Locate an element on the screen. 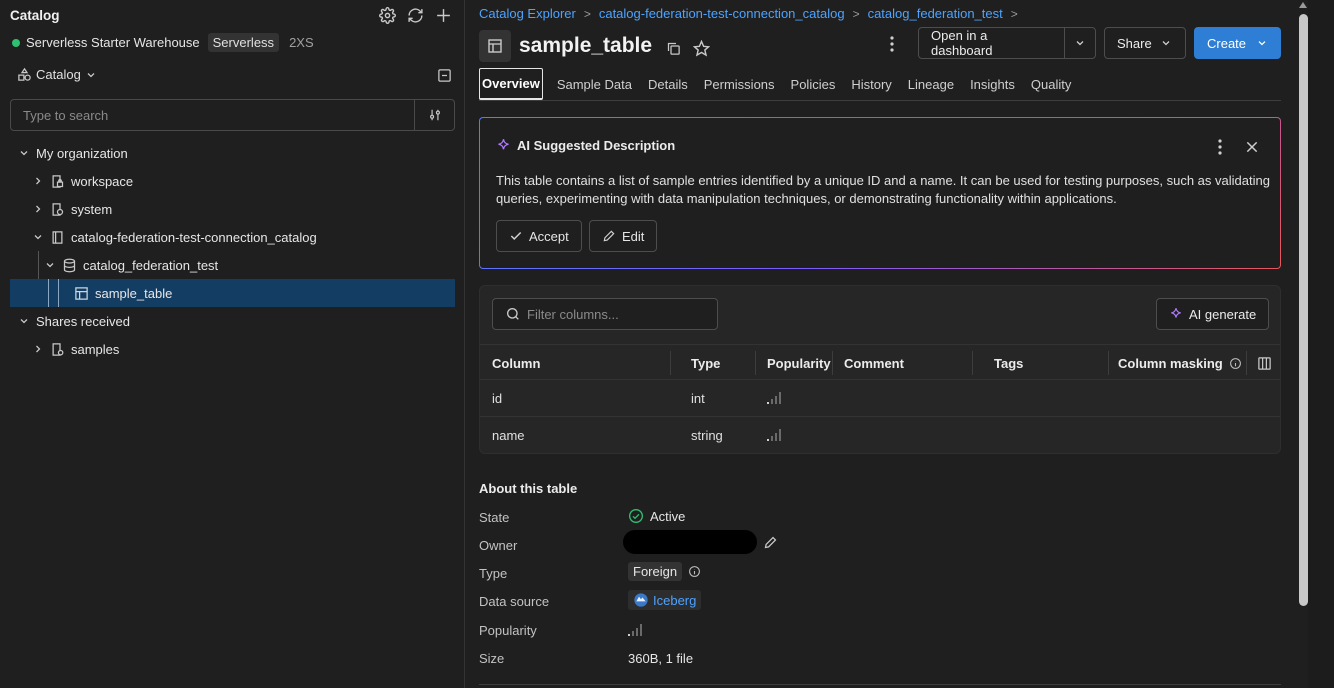  ai-generate-button: AI generate is located at coordinates (1213, 314).